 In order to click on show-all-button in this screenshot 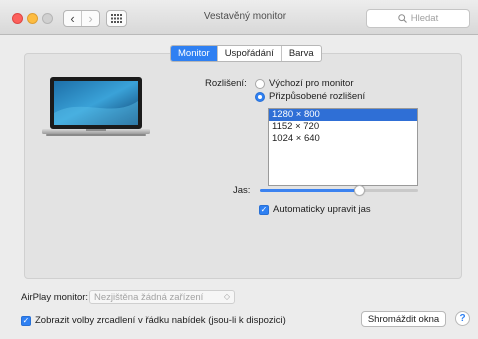, I will do `click(116, 18)`.